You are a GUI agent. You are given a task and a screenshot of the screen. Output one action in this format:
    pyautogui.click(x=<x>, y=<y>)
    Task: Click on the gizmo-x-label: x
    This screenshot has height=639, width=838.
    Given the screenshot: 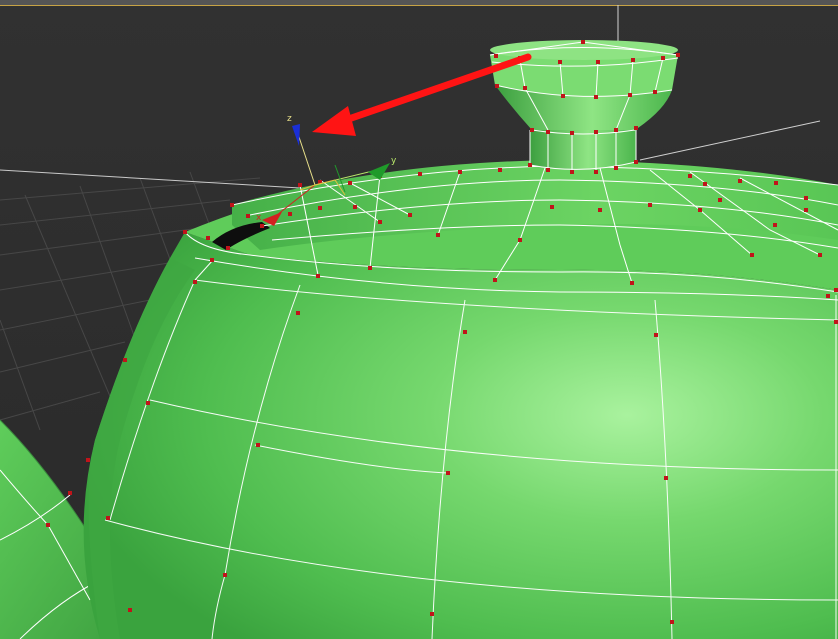 What is the action you would take?
    pyautogui.click(x=259, y=218)
    